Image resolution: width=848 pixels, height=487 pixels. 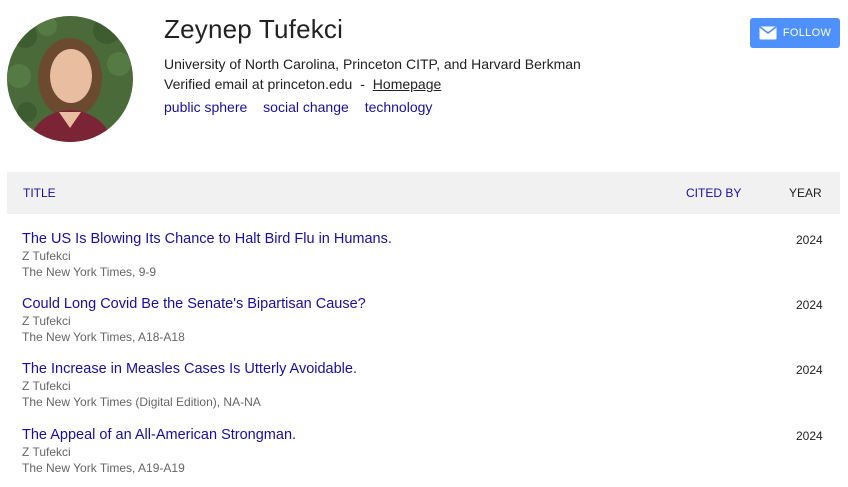 What do you see at coordinates (258, 84) in the screenshot?
I see `verified-email-text: Verified email at princeton.edu` at bounding box center [258, 84].